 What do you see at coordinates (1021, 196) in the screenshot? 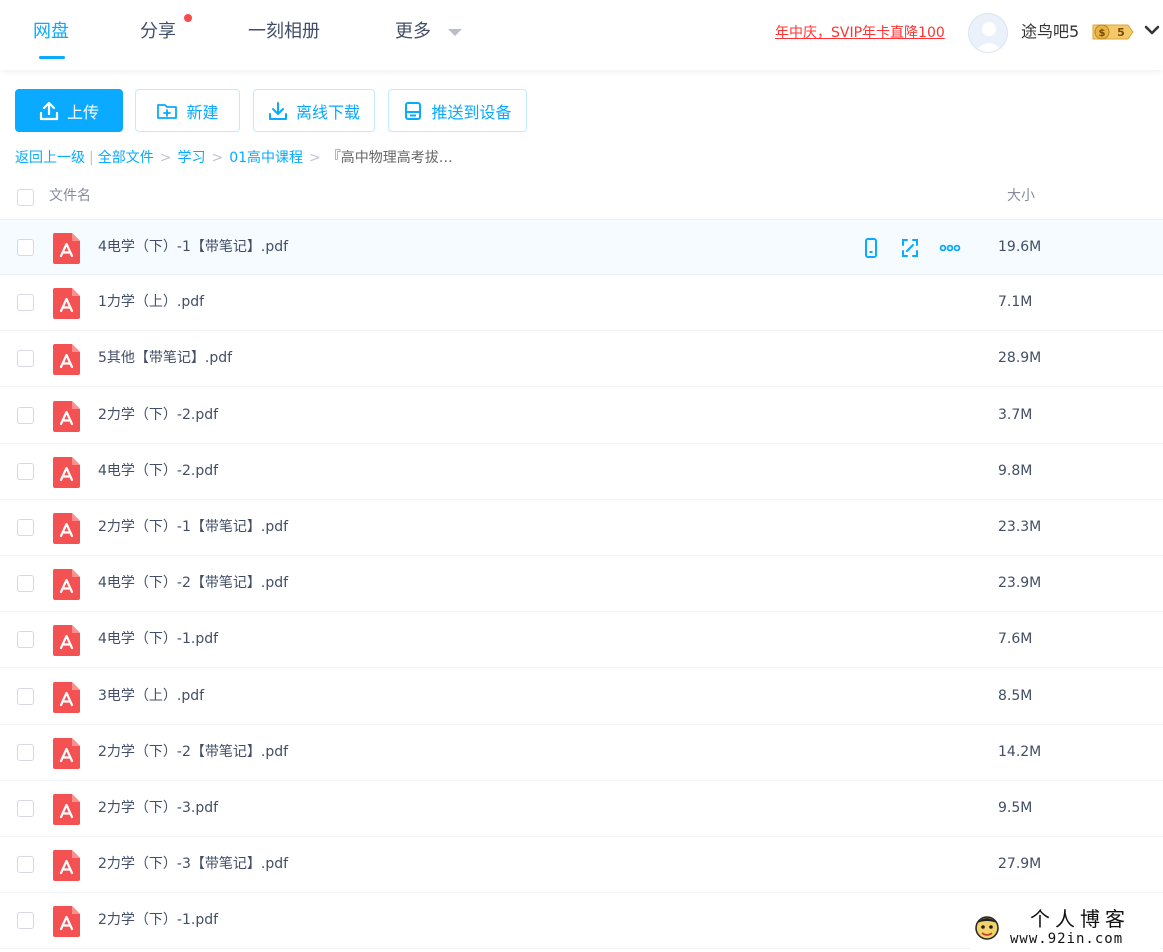
I see `column-header-size: 大小` at bounding box center [1021, 196].